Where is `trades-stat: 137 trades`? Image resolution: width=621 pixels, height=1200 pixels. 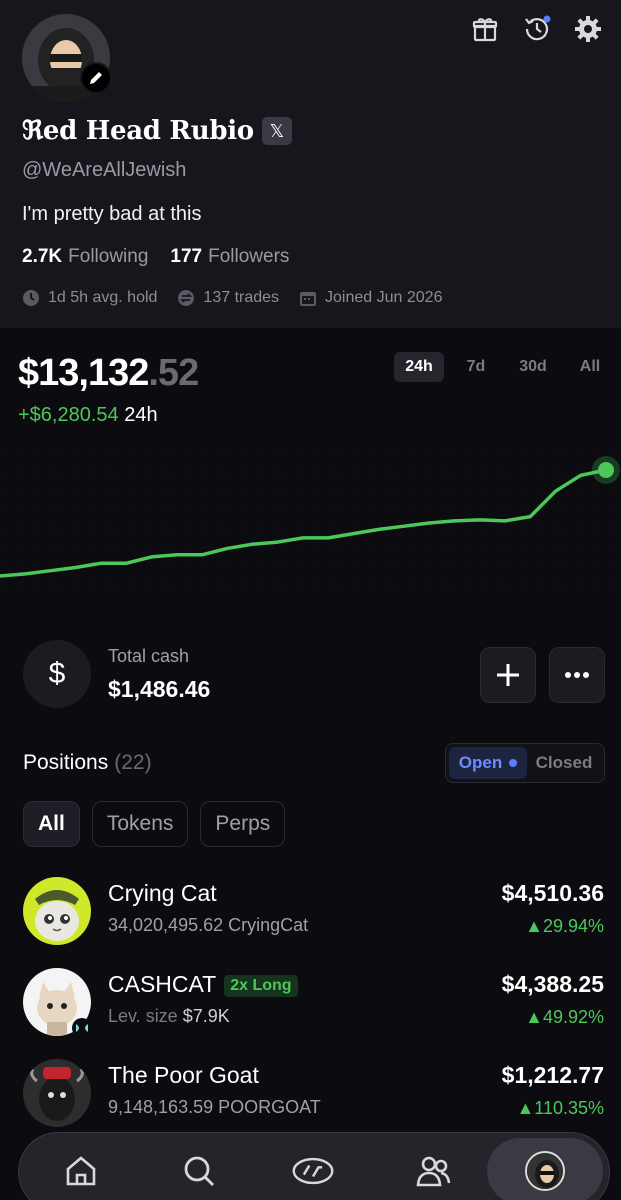 trades-stat: 137 trades is located at coordinates (228, 298).